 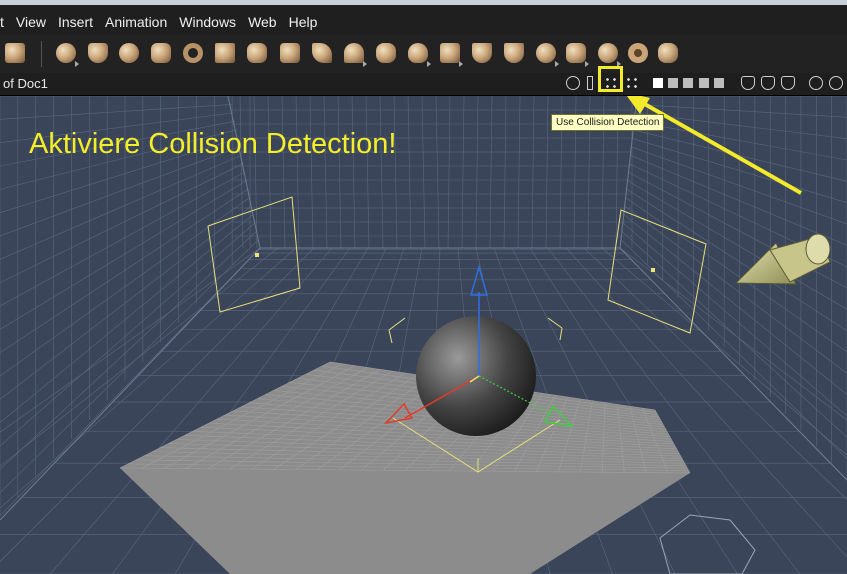 I want to click on menu-bar: t View Insert Animation Windows Web Help, so click(x=423, y=20).